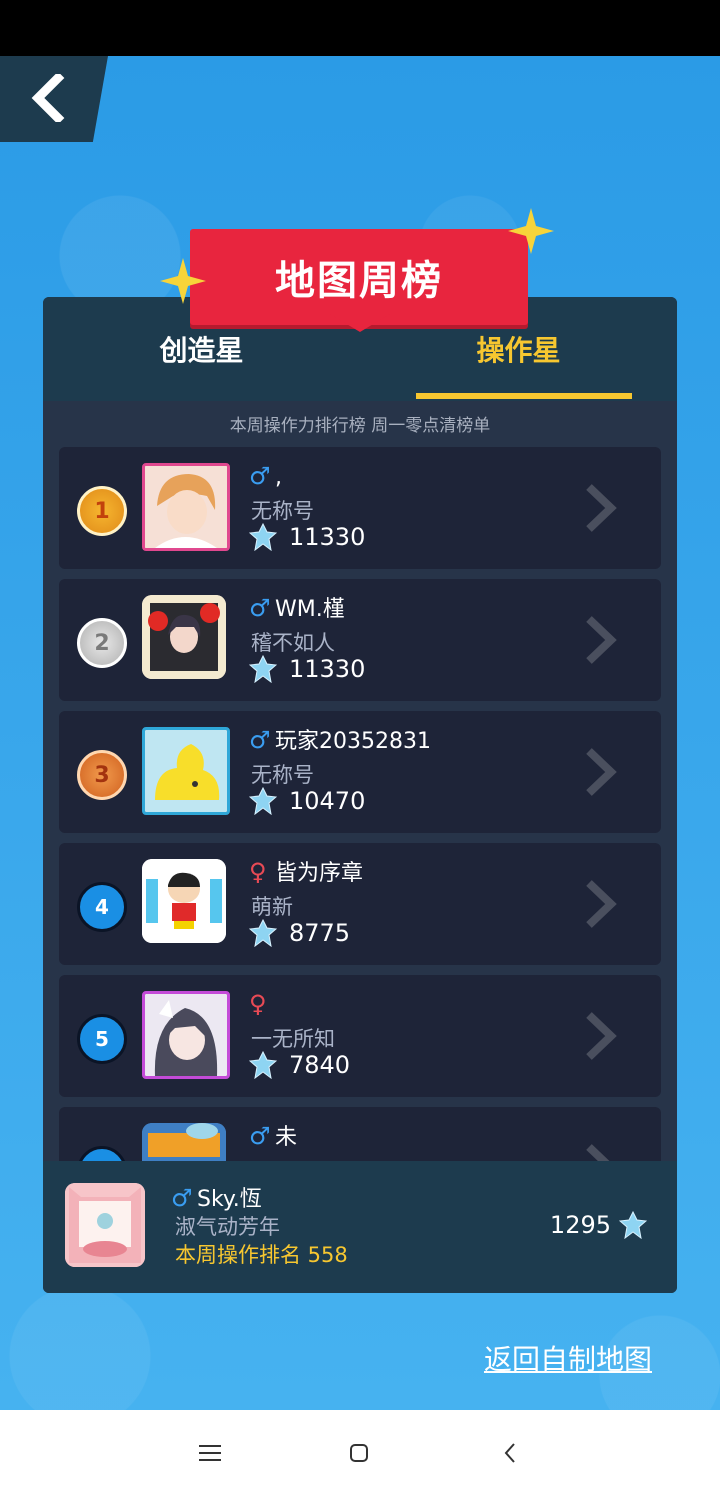  Describe the element at coordinates (568, 1358) in the screenshot. I see `return-custom-map-link: 返回自制地图` at that location.